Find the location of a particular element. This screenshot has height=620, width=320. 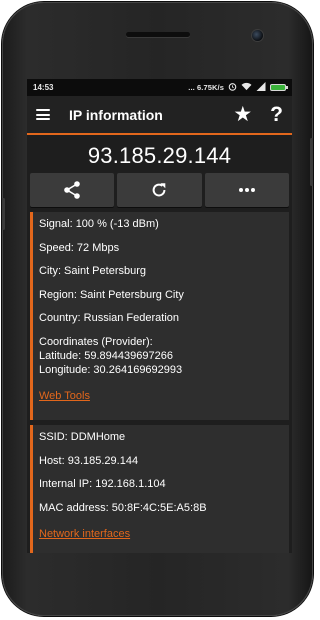

network-speed: ... 6.75K/s is located at coordinates (206, 87).